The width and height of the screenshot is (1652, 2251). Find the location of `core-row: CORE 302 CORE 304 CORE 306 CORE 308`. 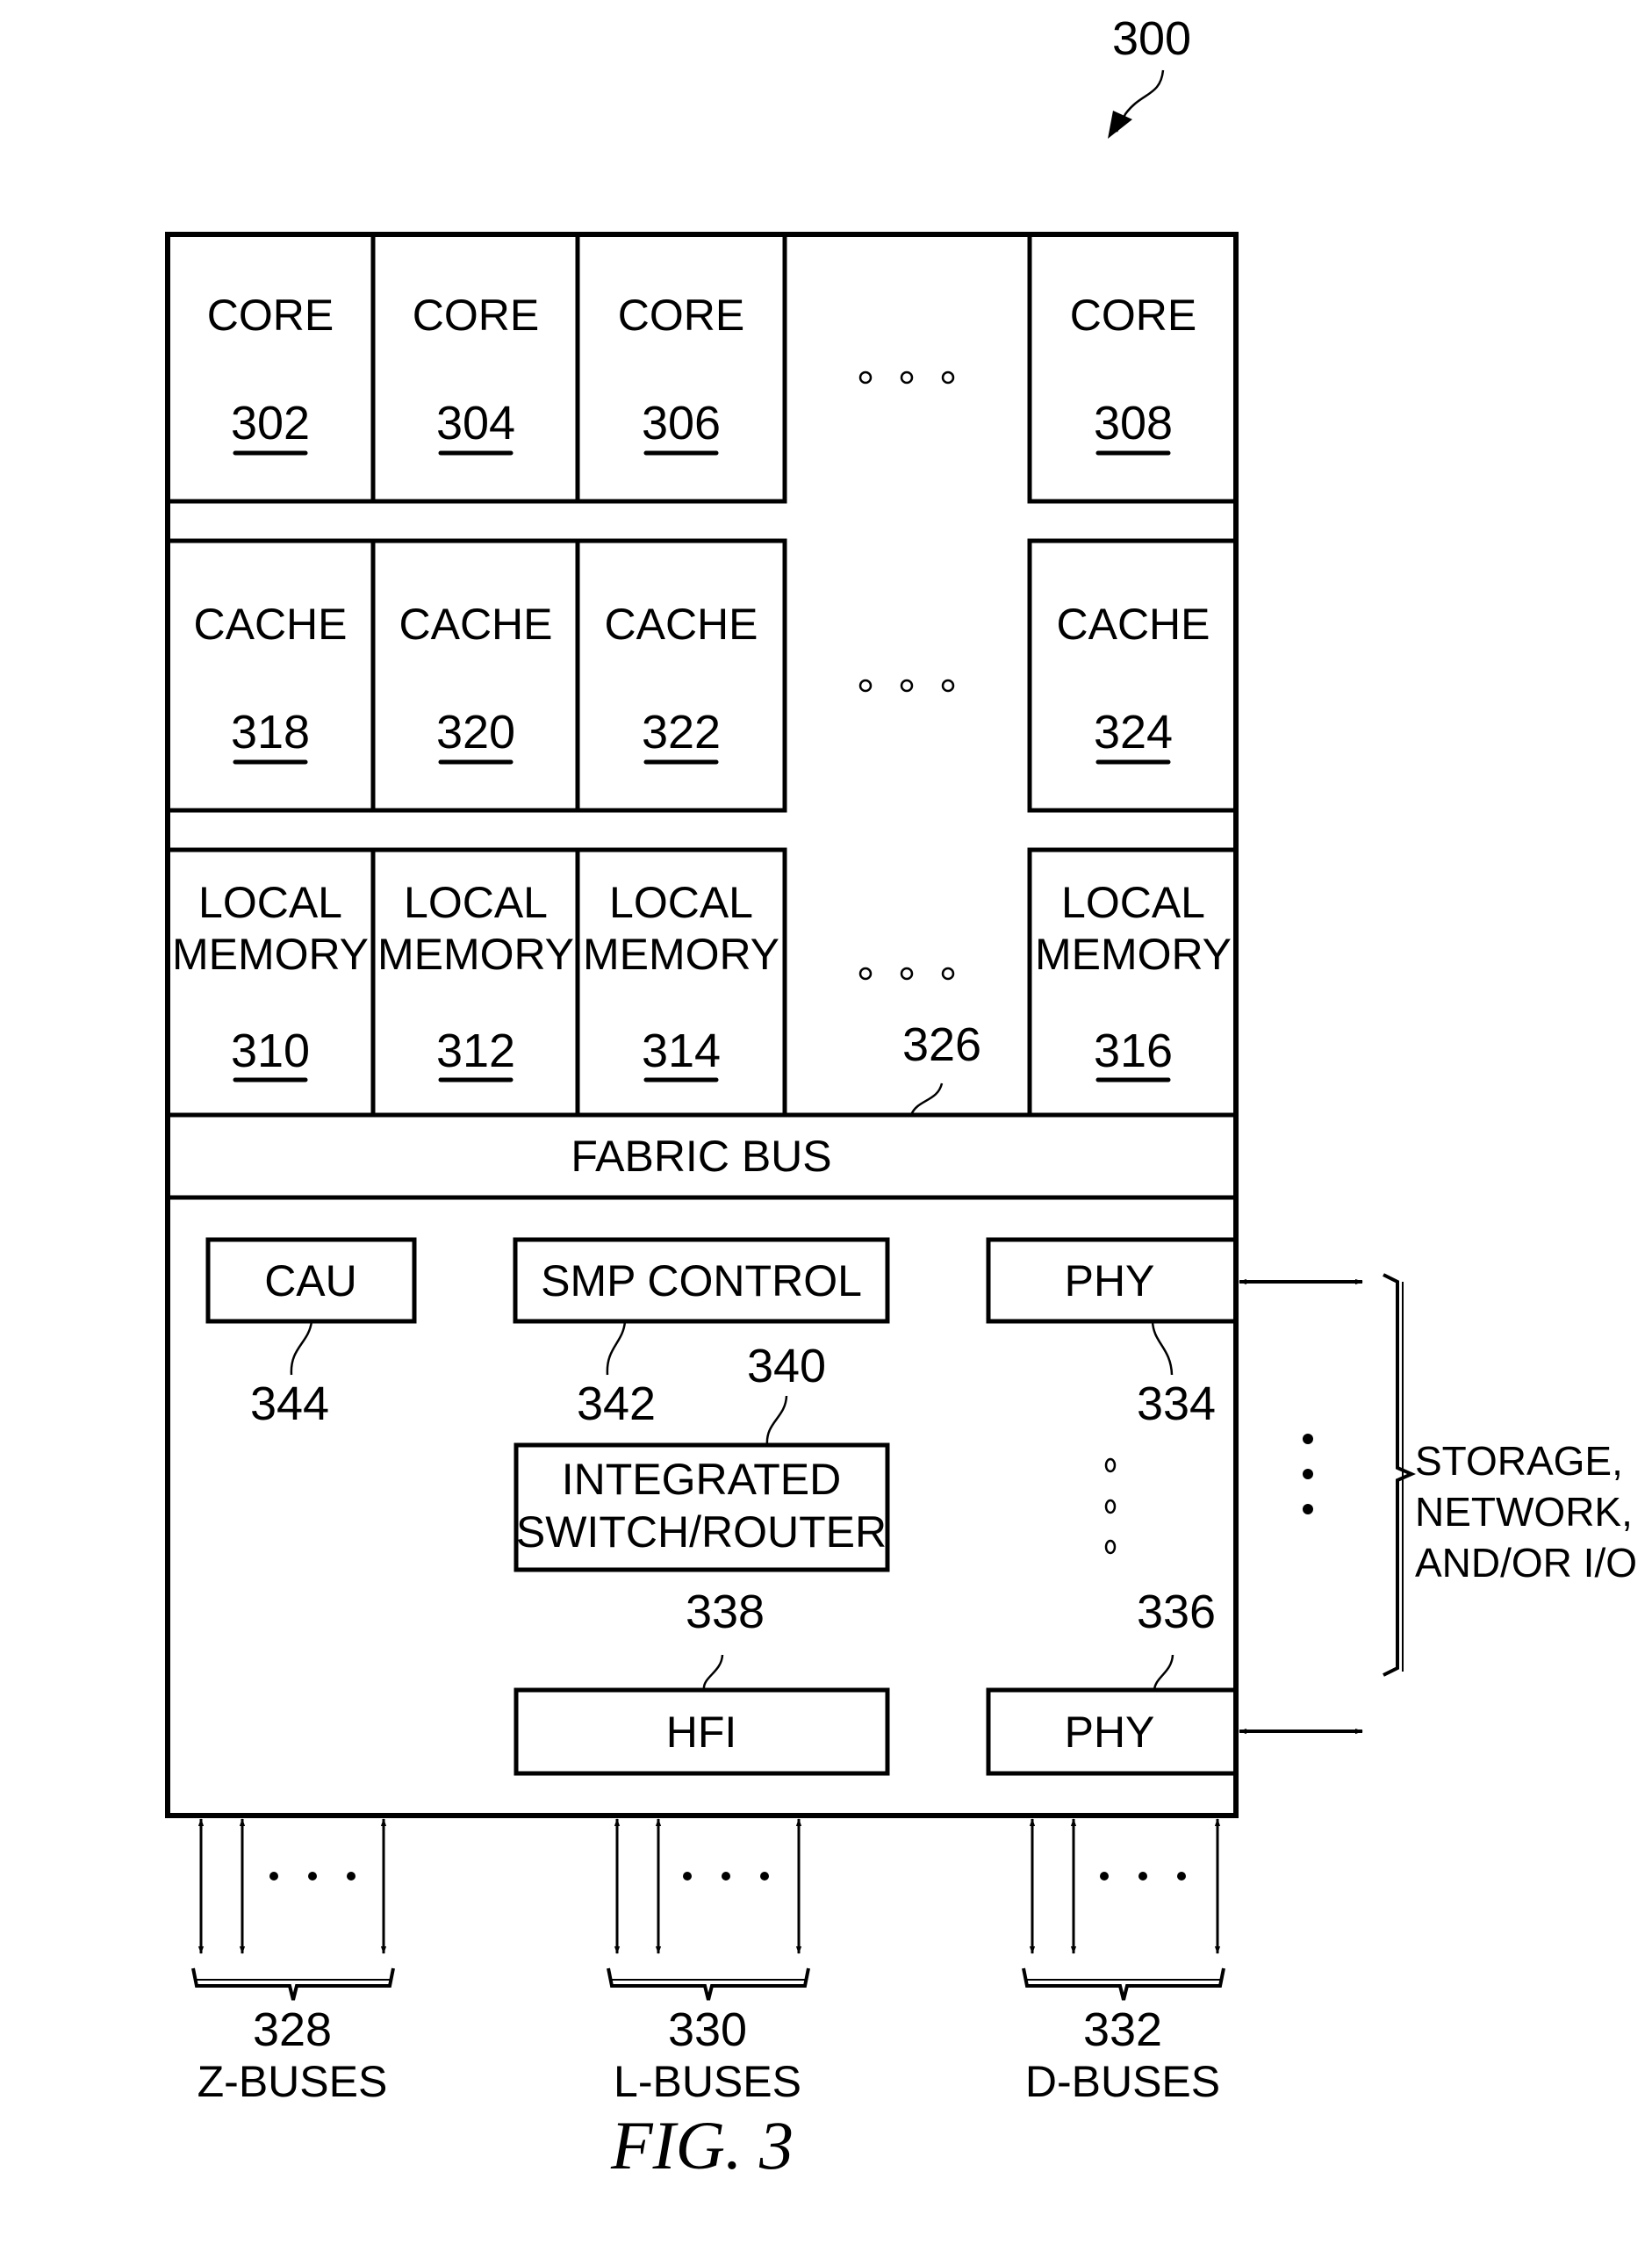

core-row: CORE 302 CORE 304 CORE 306 CORE 308 is located at coordinates (702, 368).